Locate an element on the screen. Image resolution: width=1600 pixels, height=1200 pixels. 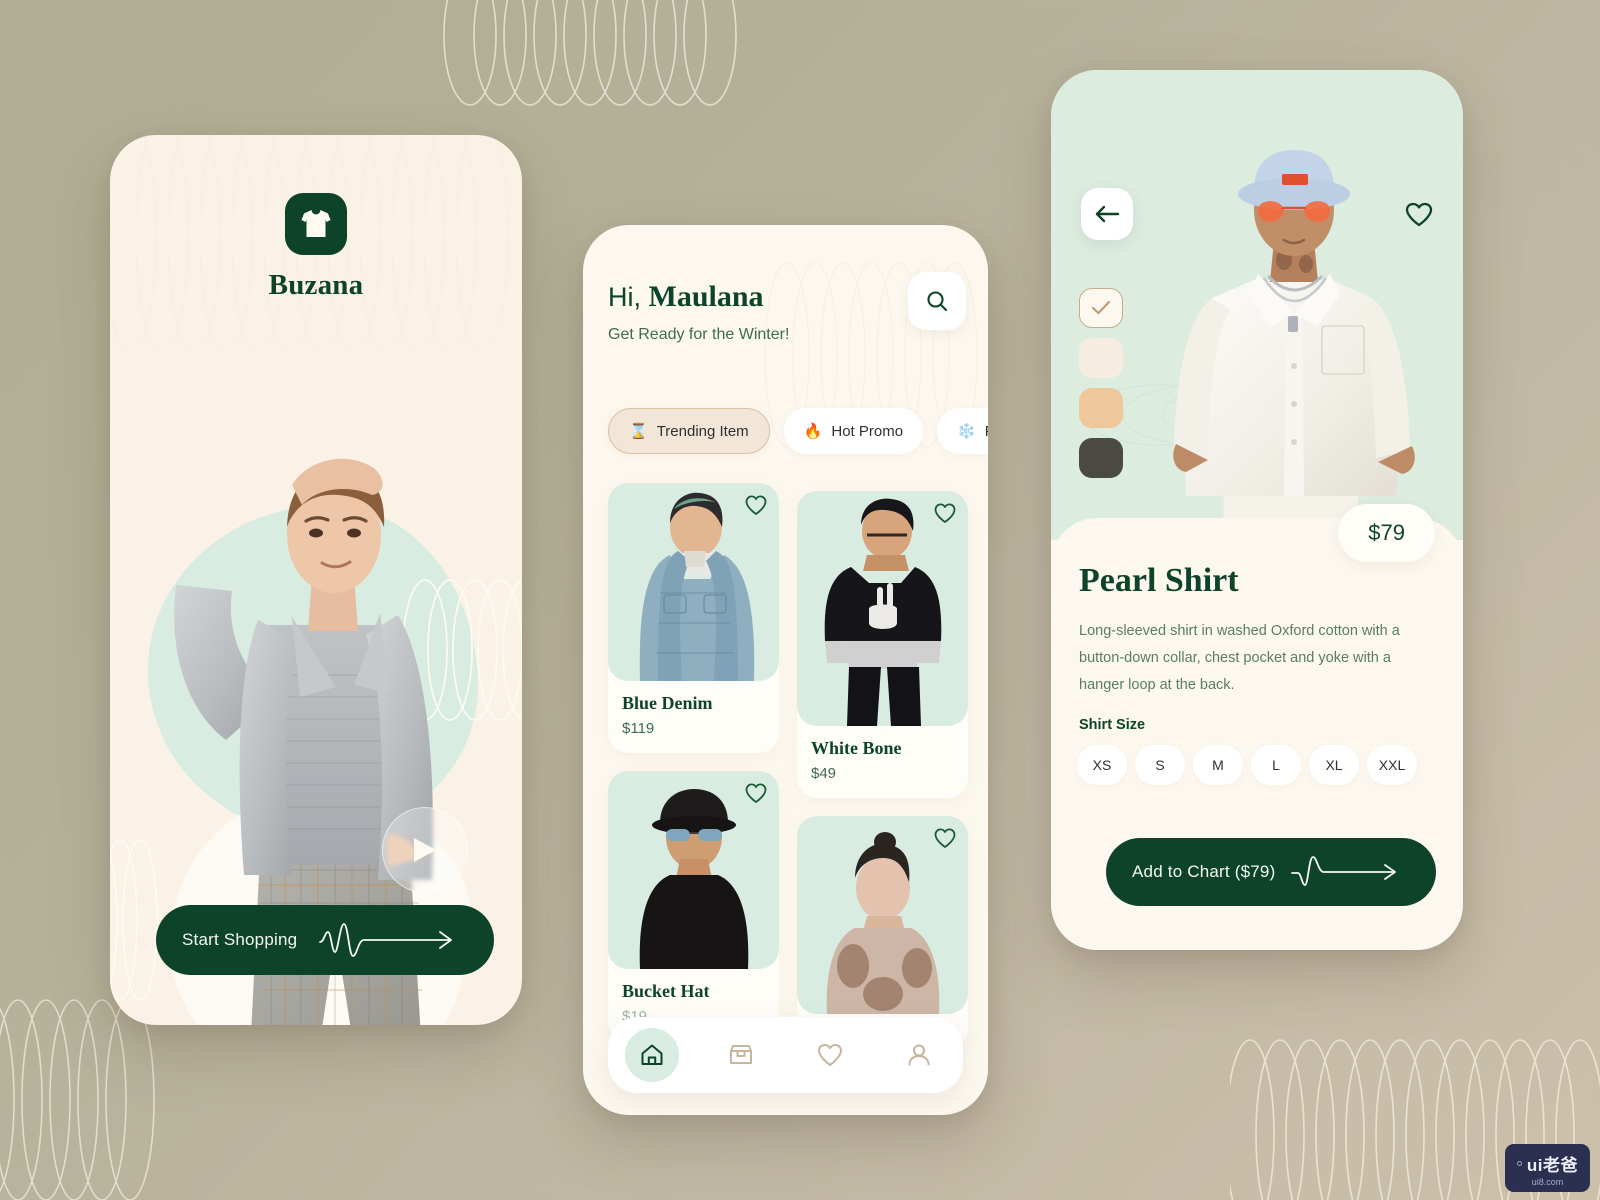
arrow-left-icon is located at coordinates (1107, 214).